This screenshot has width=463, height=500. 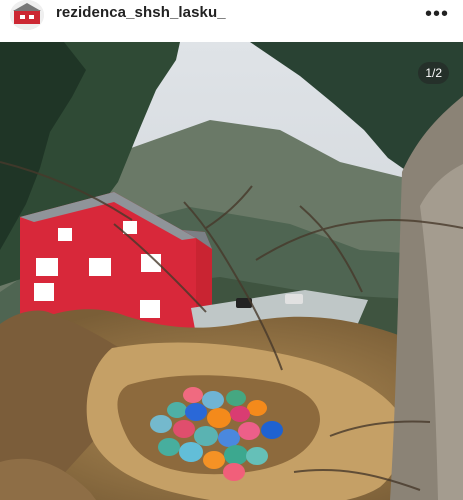 I want to click on more-options-icon: •••, so click(x=437, y=14).